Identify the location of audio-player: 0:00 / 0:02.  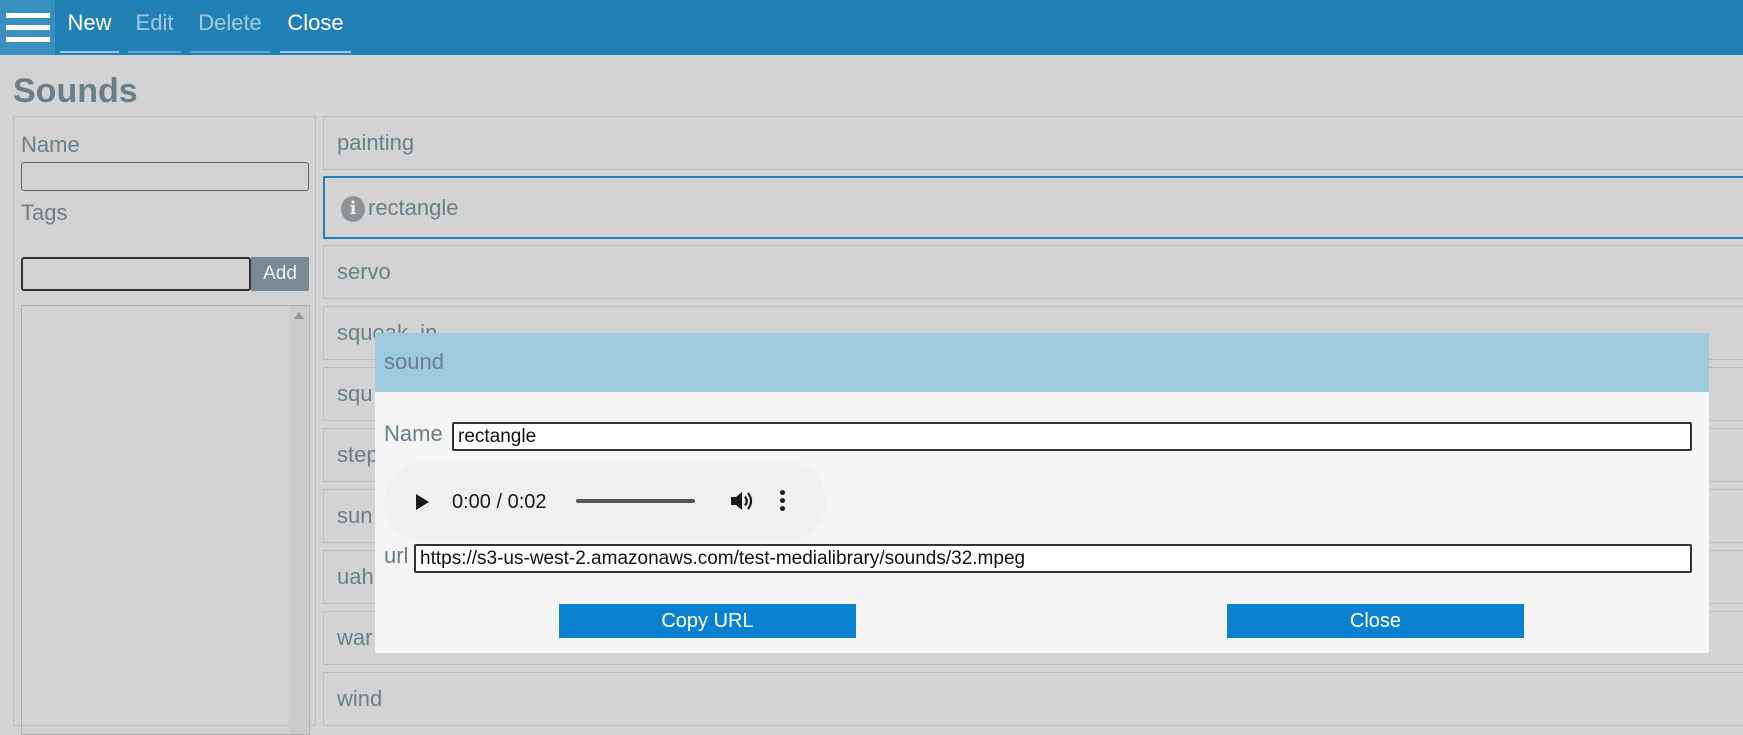
(605, 501).